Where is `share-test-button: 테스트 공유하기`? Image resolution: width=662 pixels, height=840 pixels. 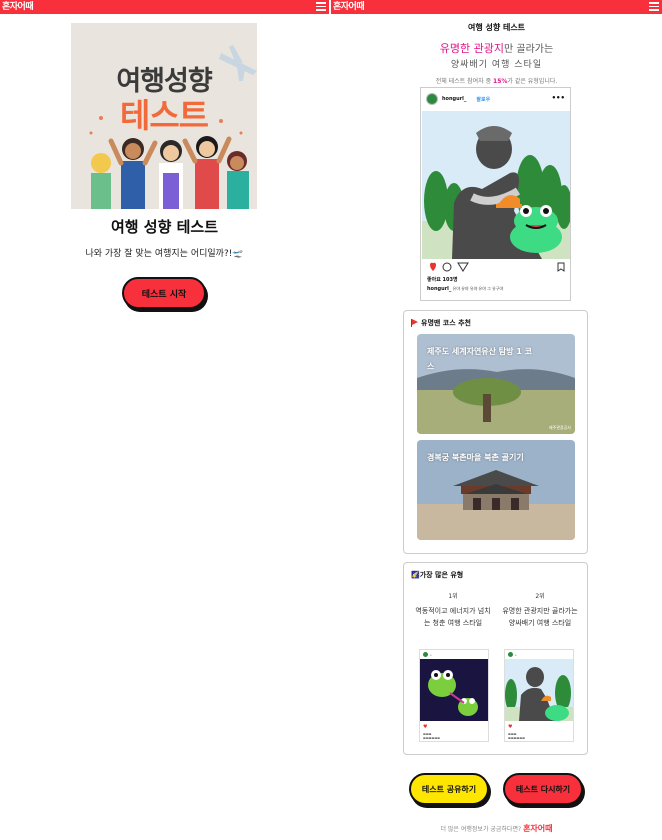
share-test-button: 테스트 공유하기 is located at coordinates (449, 789).